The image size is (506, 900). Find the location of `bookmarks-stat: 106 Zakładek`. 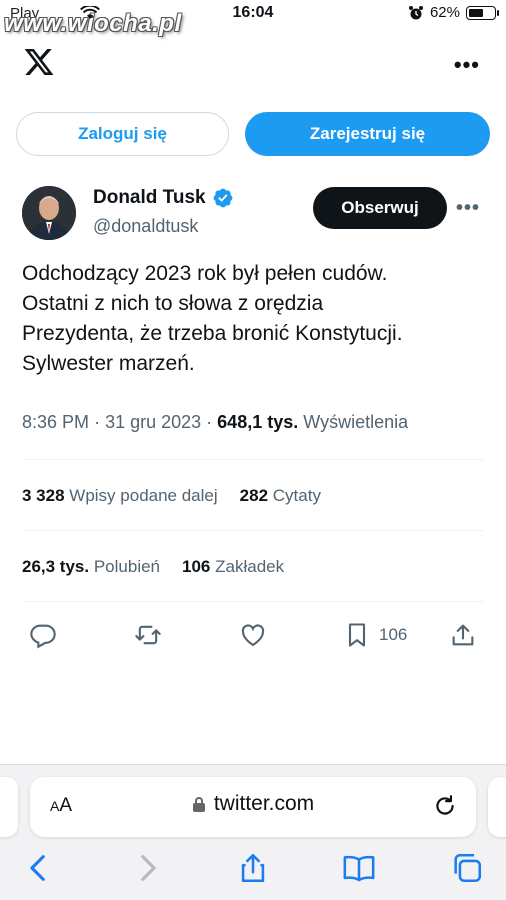

bookmarks-stat: 106 Zakładek is located at coordinates (233, 566).